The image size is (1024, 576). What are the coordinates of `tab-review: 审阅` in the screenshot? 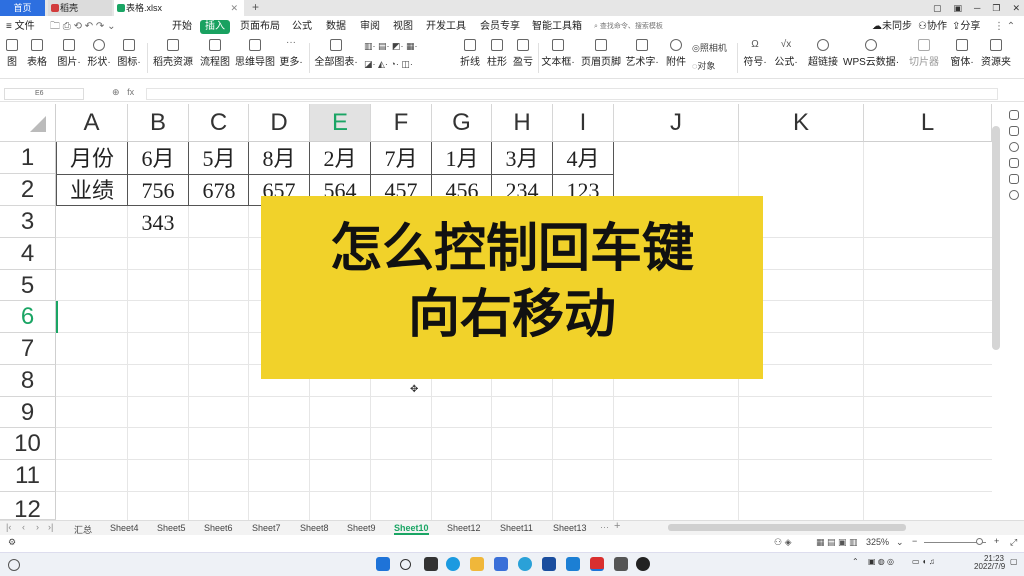 It's located at (370, 27).